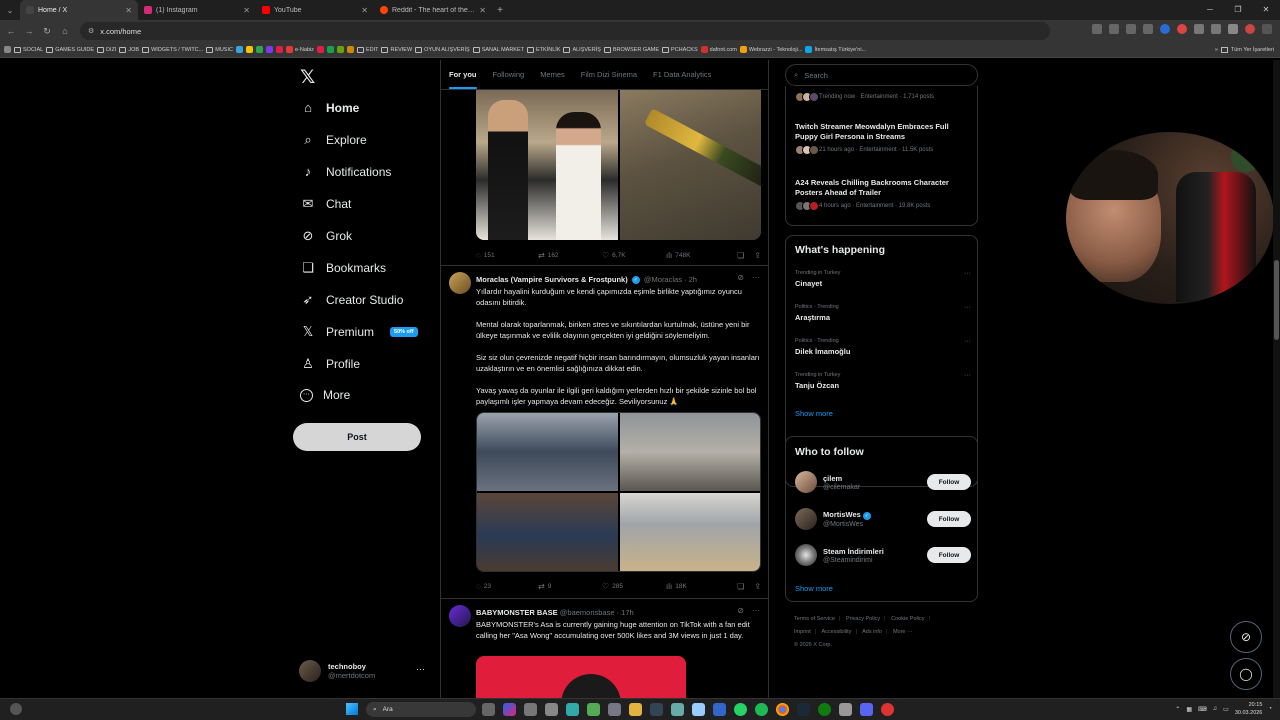 This screenshot has width=1280, height=720. I want to click on search-input: ⌕ Search, so click(881, 75).